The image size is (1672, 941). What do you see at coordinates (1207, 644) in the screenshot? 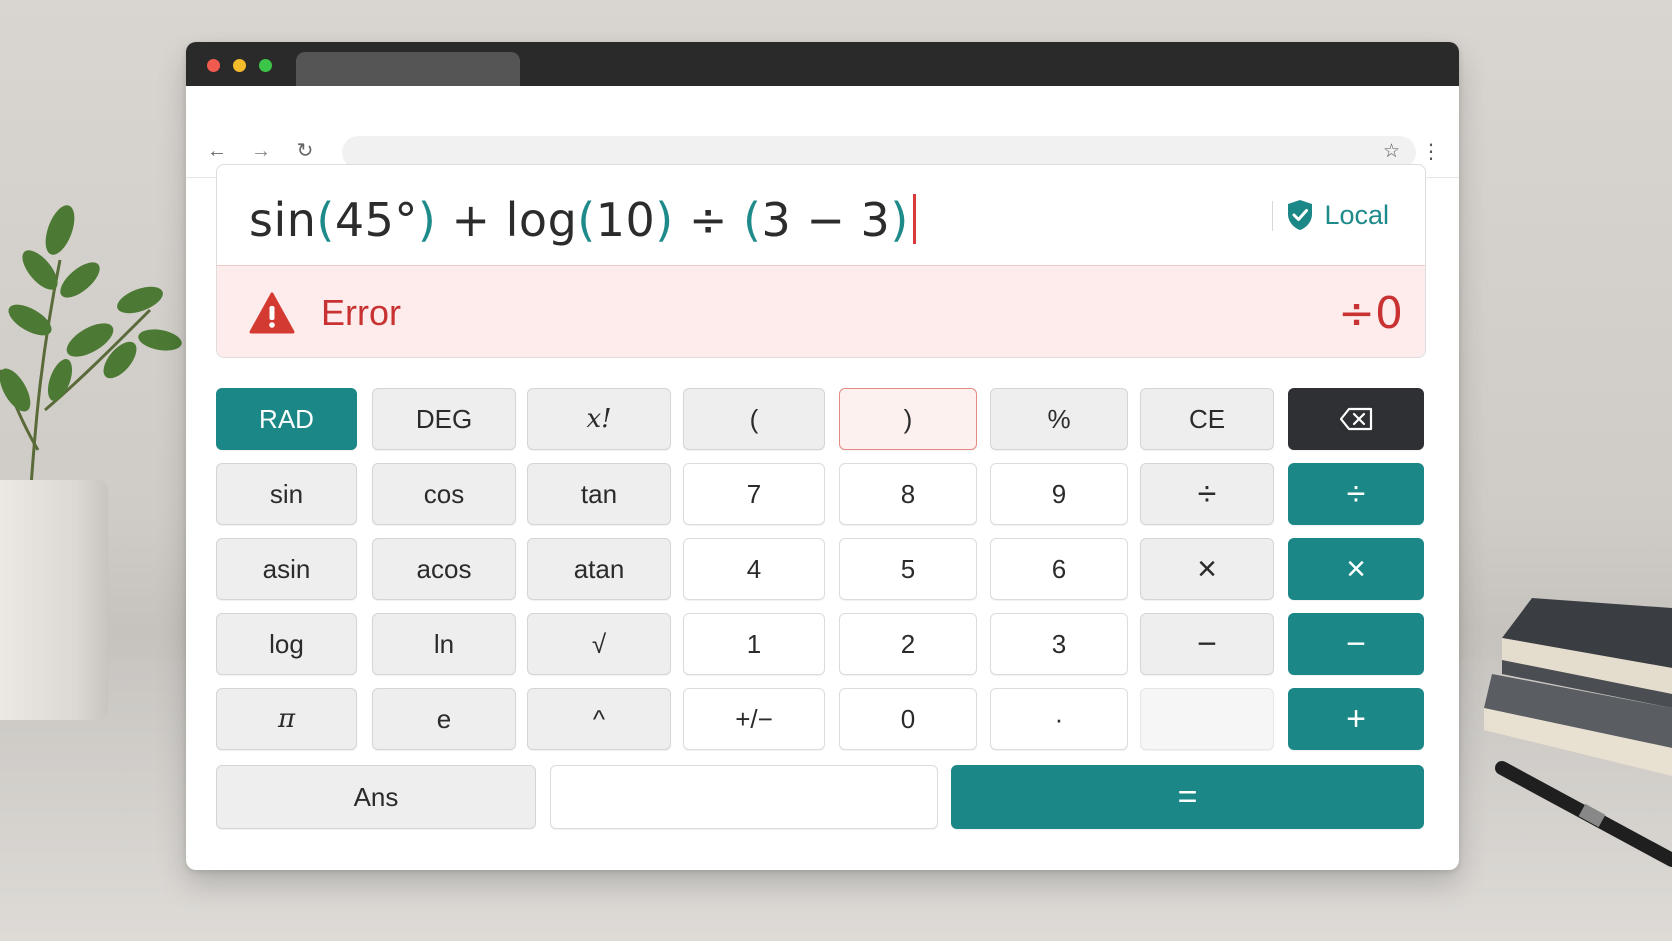
I see `minus-alt-button: −` at bounding box center [1207, 644].